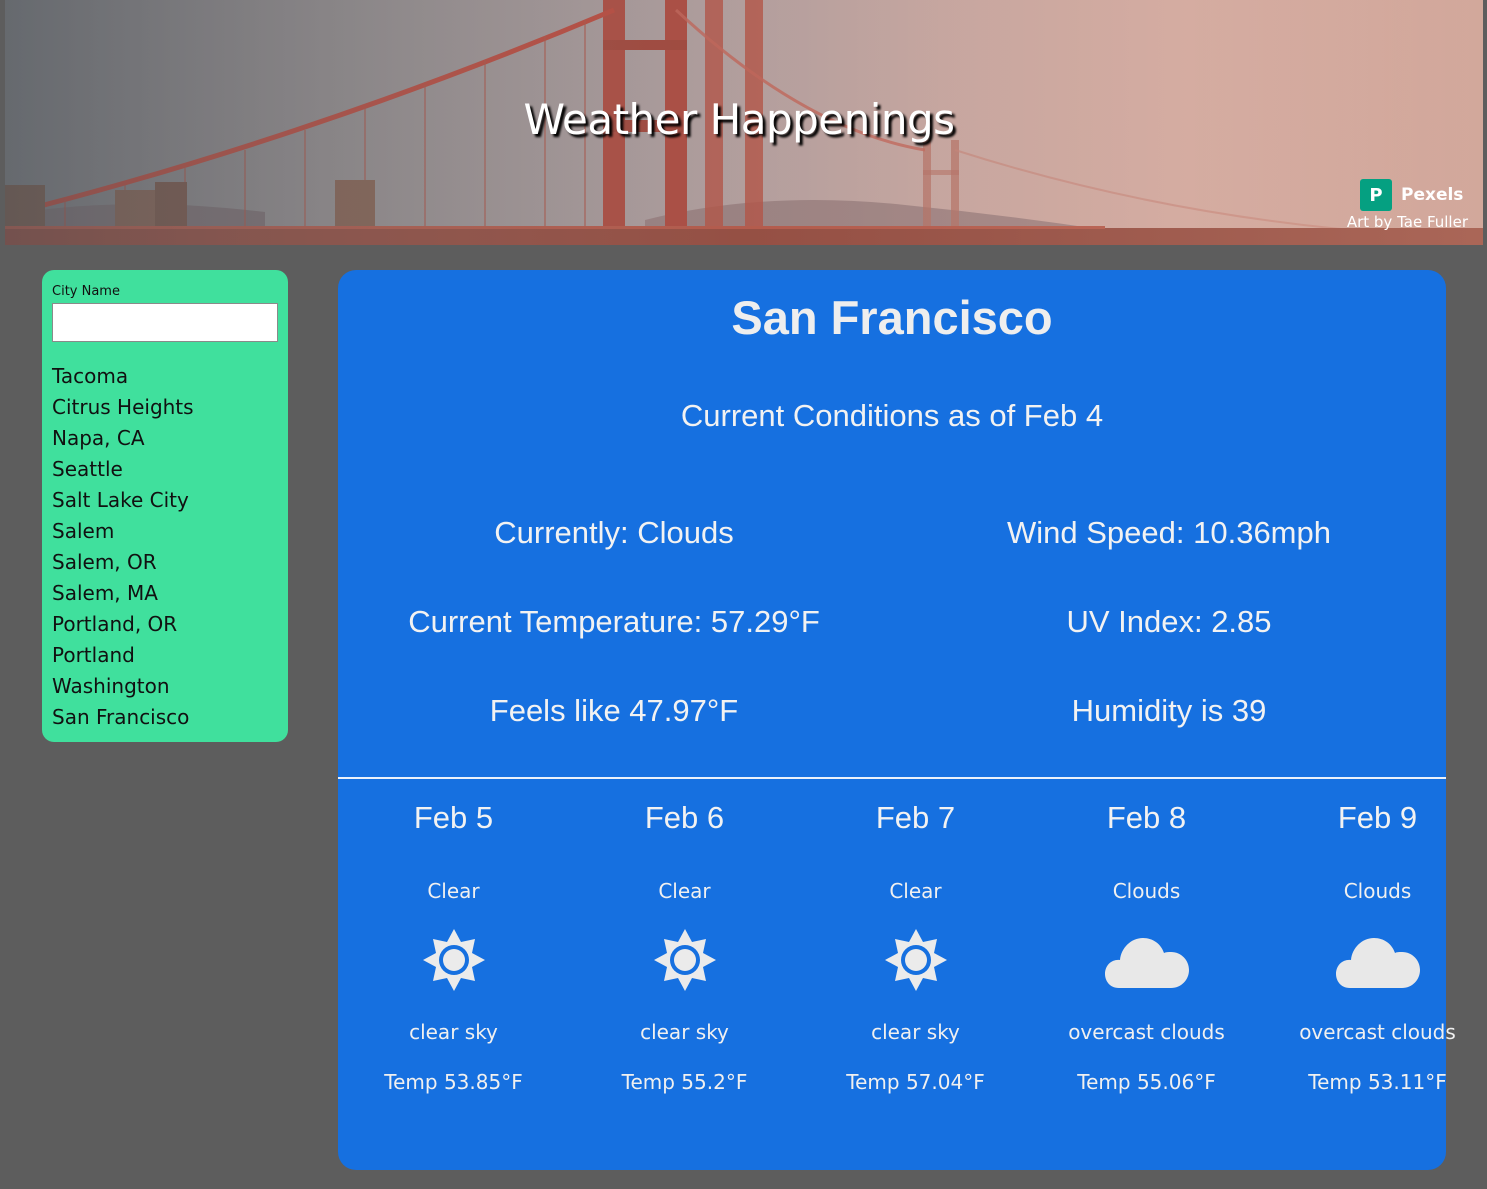 This screenshot has height=1189, width=1487. I want to click on forecast-temp: Temp 55.06°F, so click(1146, 1082).